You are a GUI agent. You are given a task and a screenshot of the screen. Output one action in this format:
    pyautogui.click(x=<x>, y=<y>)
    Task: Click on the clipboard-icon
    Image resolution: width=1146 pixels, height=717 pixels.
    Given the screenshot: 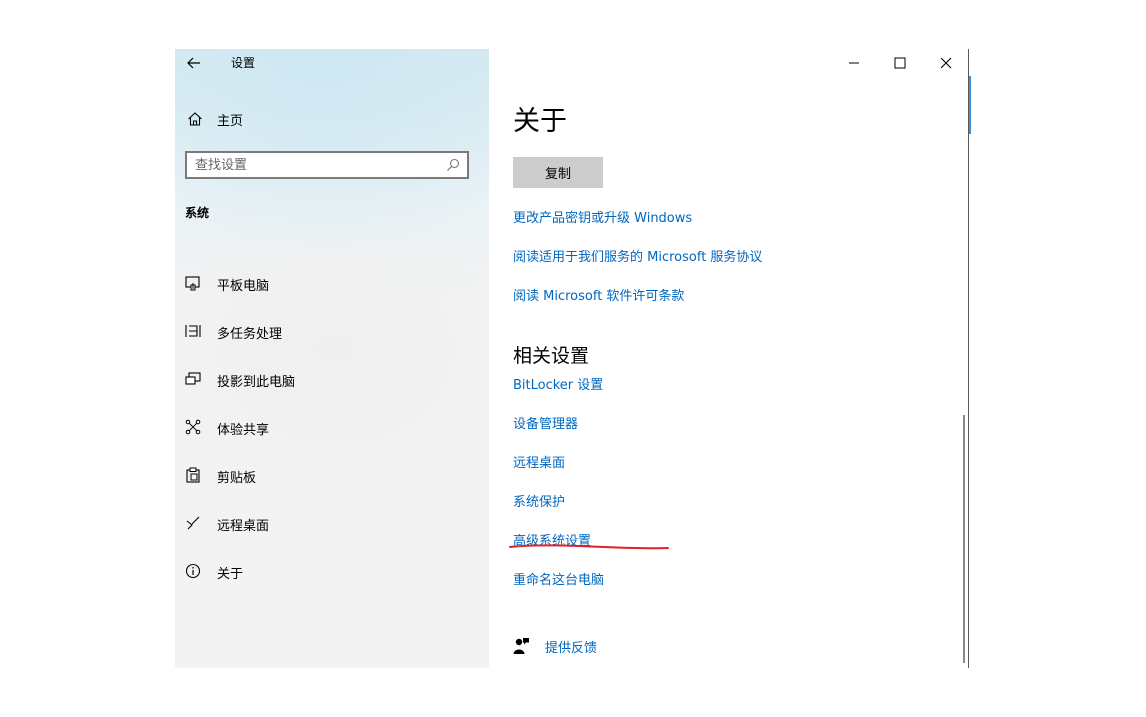 What is the action you would take?
    pyautogui.click(x=193, y=475)
    